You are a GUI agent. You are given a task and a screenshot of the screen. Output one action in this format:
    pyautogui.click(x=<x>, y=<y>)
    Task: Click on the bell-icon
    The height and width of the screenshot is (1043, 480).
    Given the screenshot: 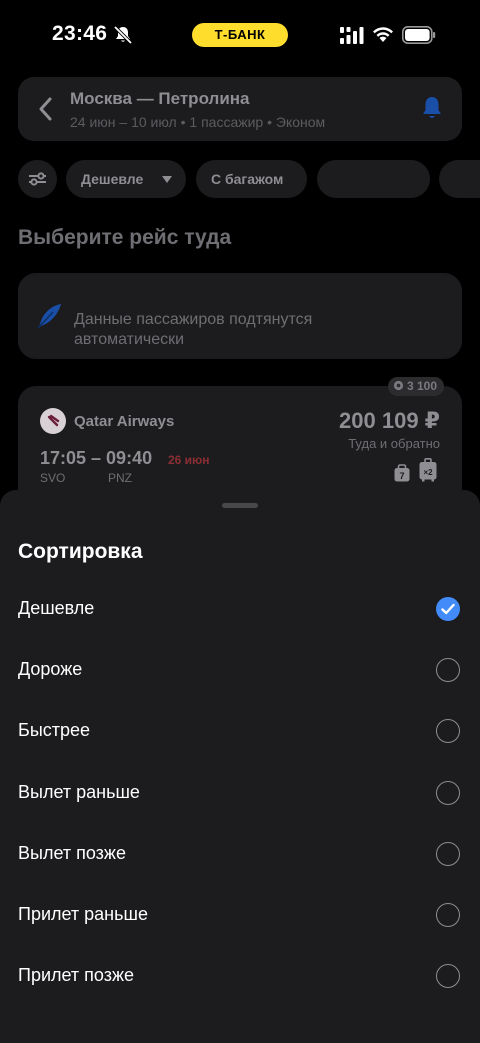 What is the action you would take?
    pyautogui.click(x=432, y=108)
    